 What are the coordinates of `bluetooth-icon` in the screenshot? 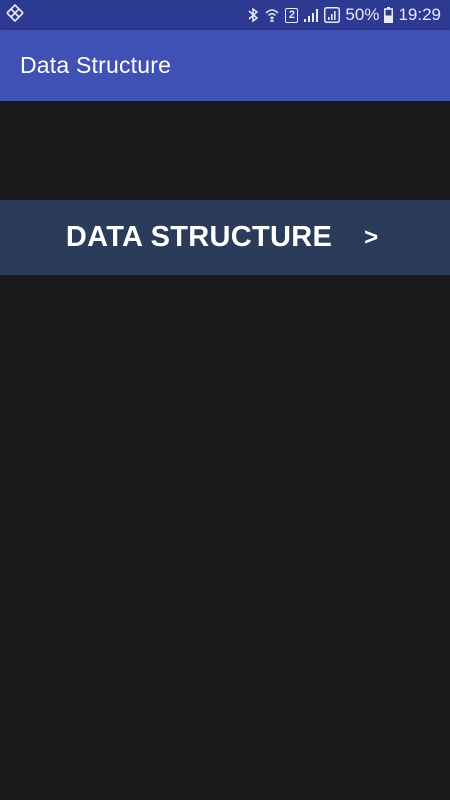 It's located at (253, 15).